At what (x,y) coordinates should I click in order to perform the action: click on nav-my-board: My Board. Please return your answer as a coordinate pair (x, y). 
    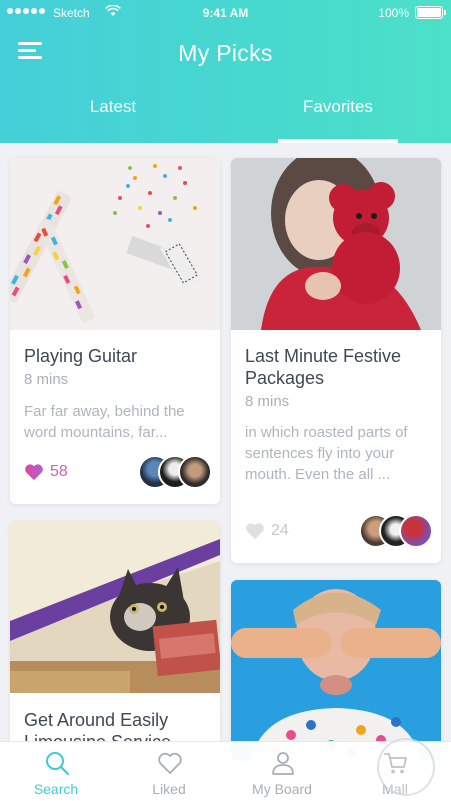
    Looking at the image, I should click on (282, 771).